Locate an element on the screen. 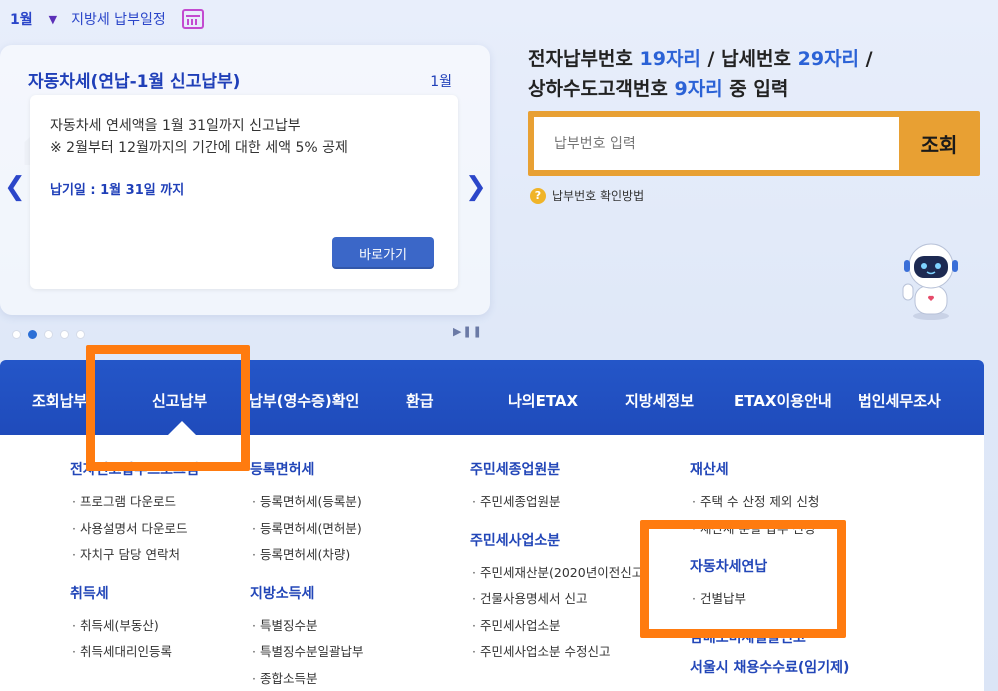 The width and height of the screenshot is (998, 691). search-title-line-2: 상하수도고객번호 9자리 중 입력 is located at coordinates (700, 89).